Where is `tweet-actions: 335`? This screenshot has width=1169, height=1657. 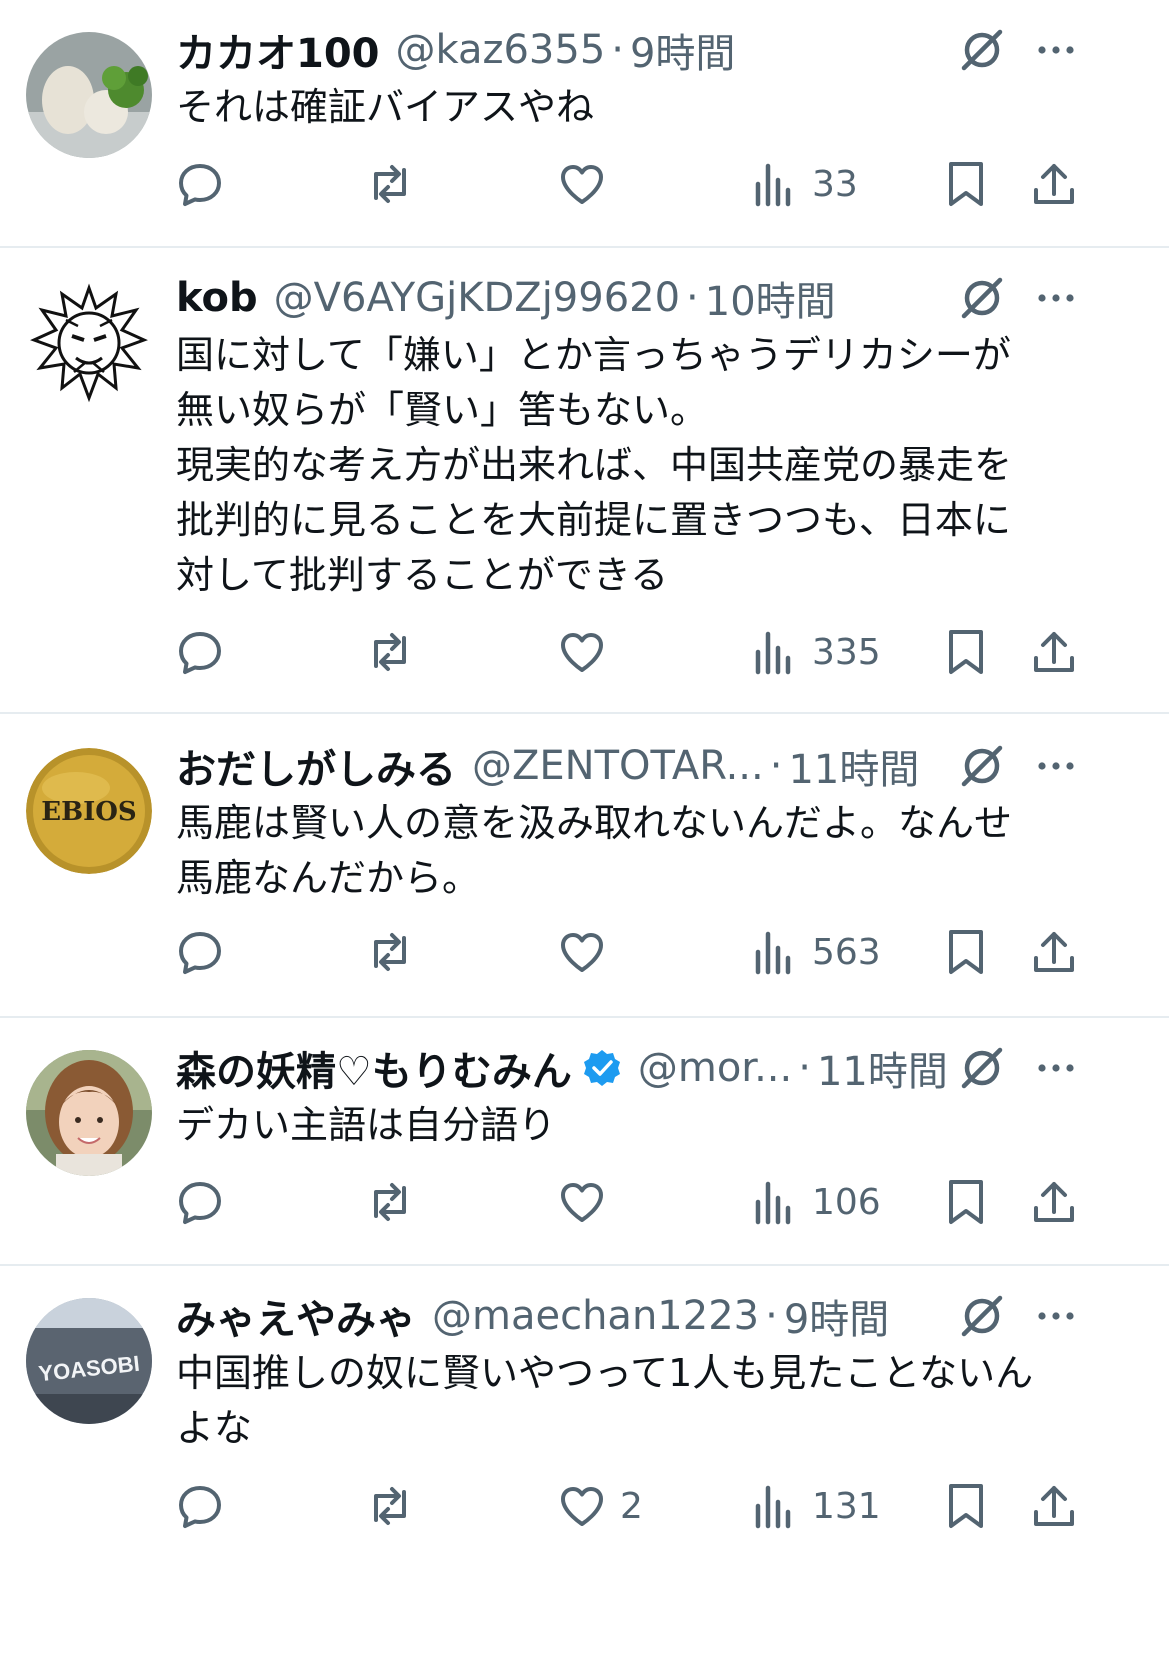 tweet-actions: 335 is located at coordinates (584, 652).